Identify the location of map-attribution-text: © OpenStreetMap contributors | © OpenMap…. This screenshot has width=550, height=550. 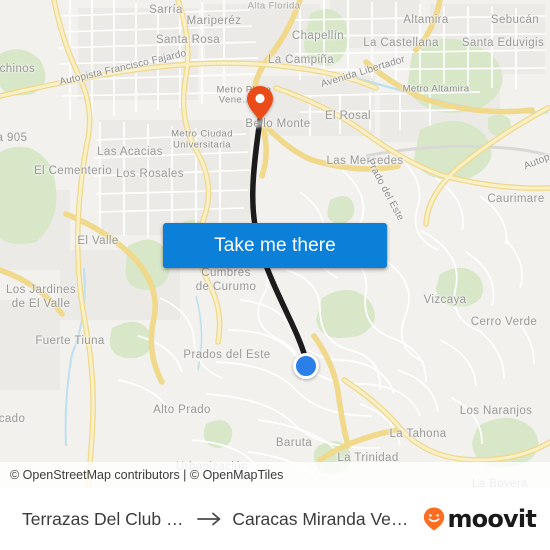
(141, 475).